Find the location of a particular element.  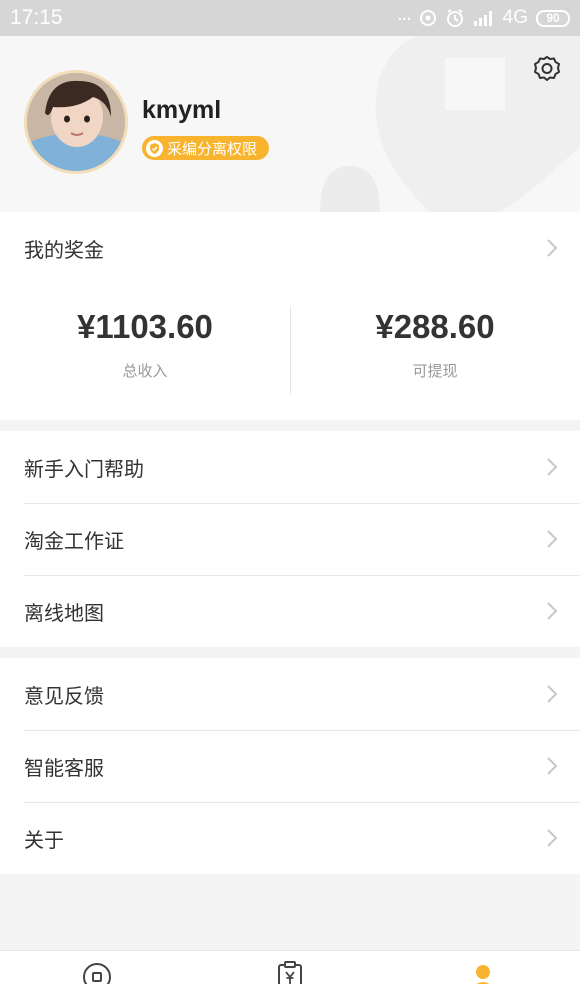

menu-item-smart-service: 智能客服 is located at coordinates (290, 766).